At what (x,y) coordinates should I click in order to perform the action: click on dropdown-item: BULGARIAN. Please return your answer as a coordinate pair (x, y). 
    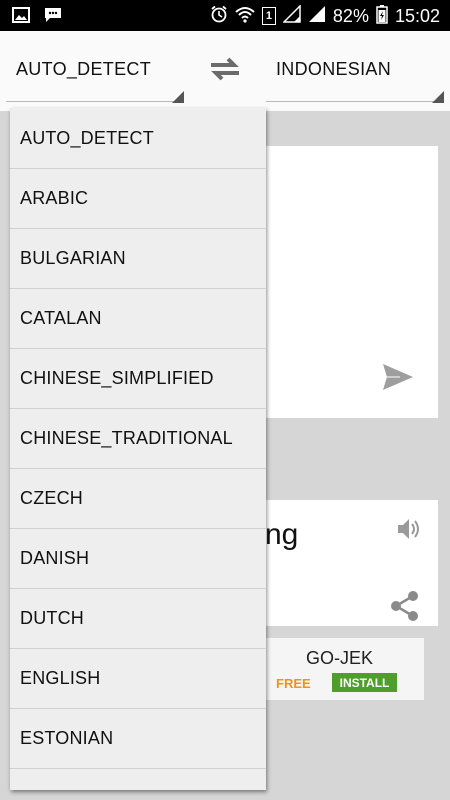
    Looking at the image, I should click on (138, 259).